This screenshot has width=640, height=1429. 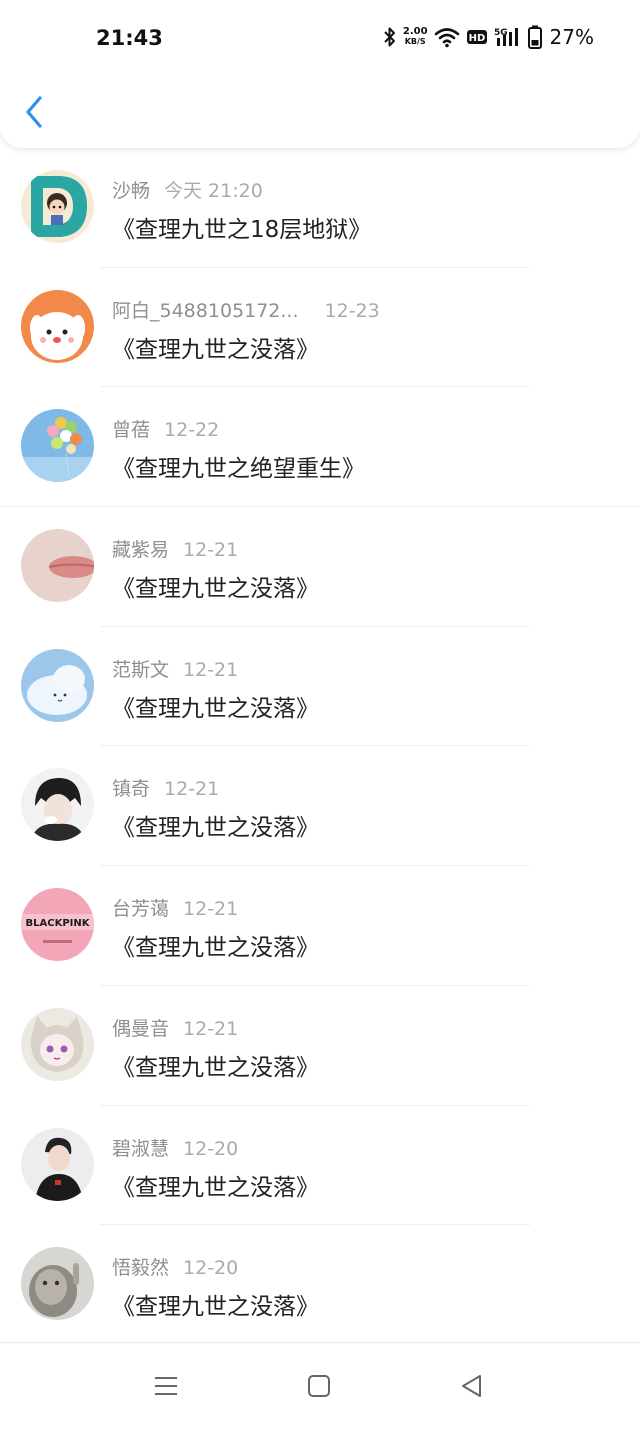 What do you see at coordinates (129, 38) in the screenshot?
I see `status-time: 21:43` at bounding box center [129, 38].